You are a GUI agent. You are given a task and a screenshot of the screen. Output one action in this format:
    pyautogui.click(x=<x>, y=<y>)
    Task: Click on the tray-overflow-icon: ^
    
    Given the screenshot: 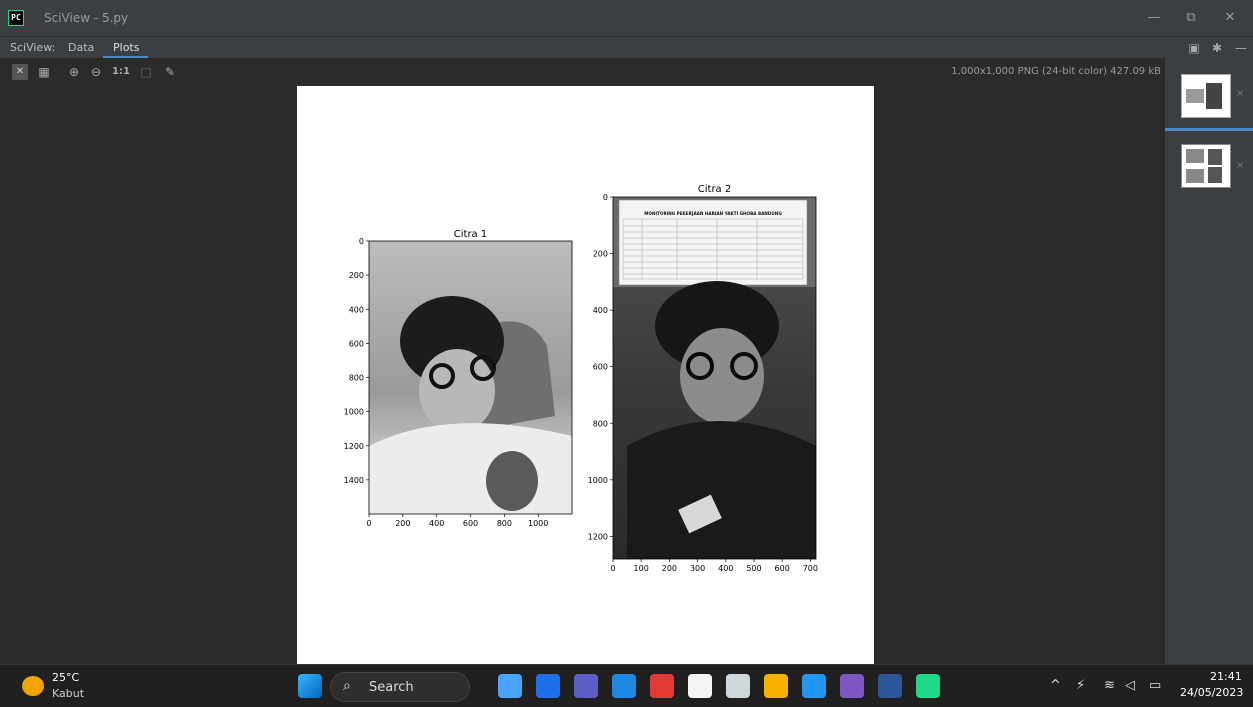 What is the action you would take?
    pyautogui.click(x=1055, y=685)
    